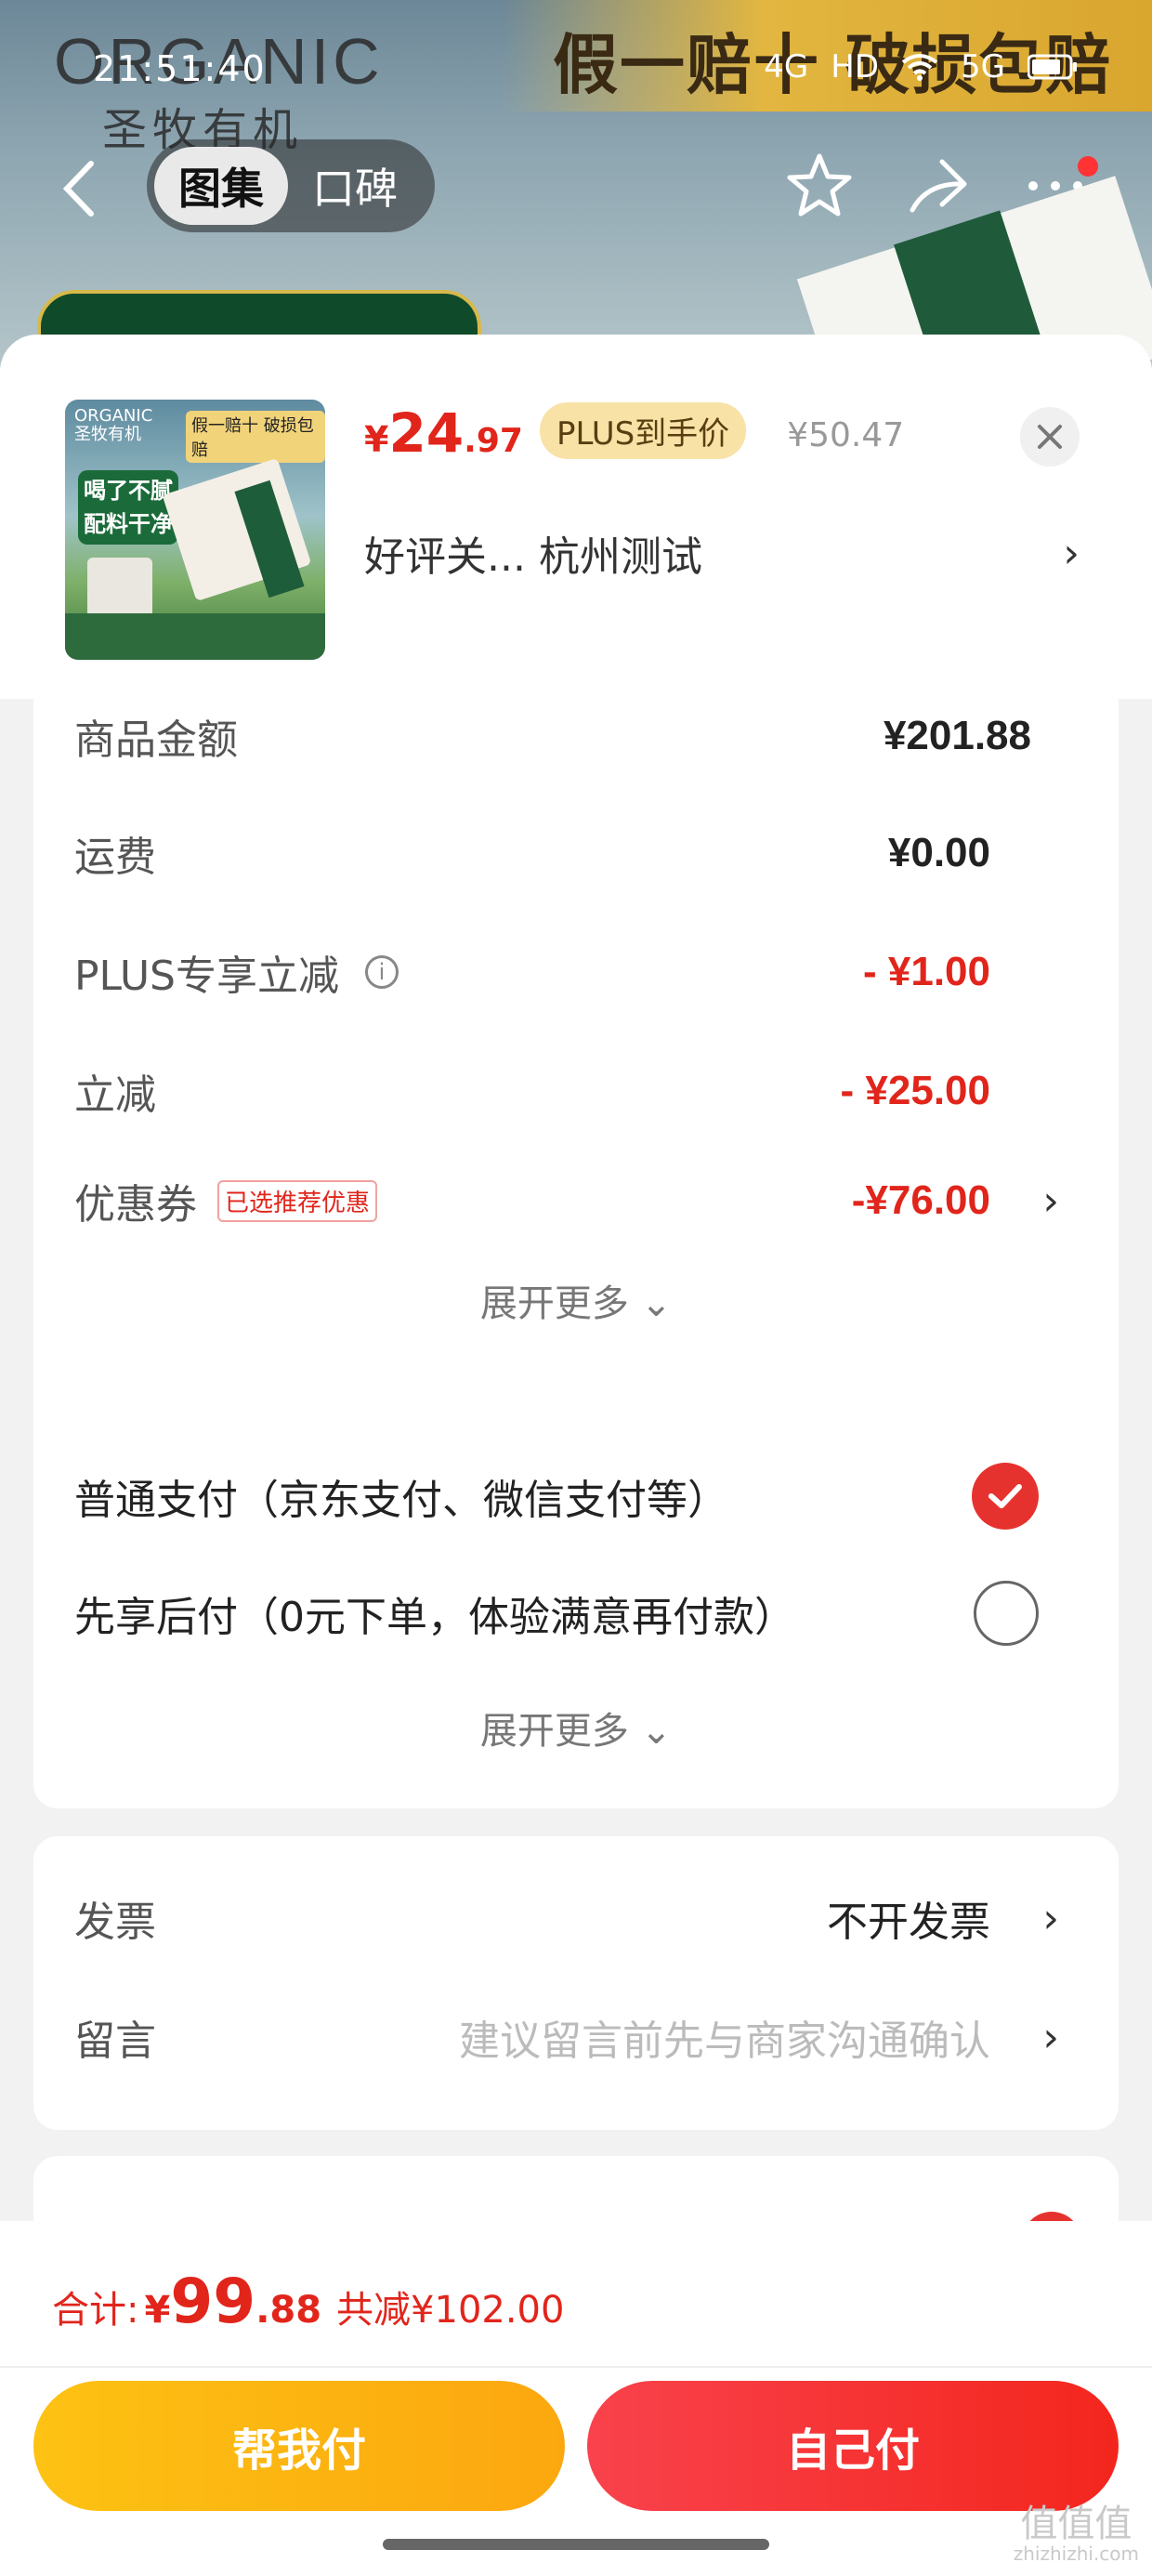 The height and width of the screenshot is (2576, 1152). I want to click on goods-amount-row: 商品金额 ¥201.88, so click(576, 736).